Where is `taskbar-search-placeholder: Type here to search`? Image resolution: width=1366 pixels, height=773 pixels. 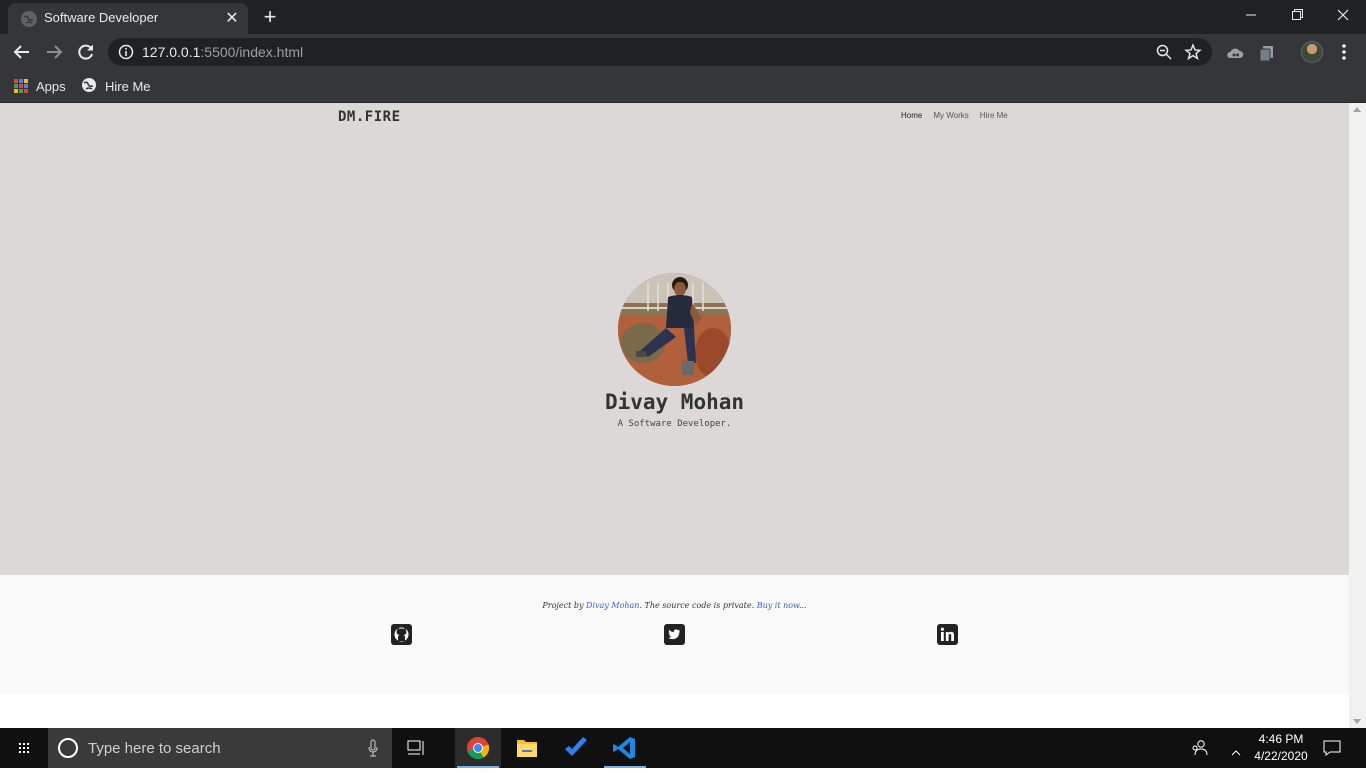
taskbar-search-placeholder: Type here to search is located at coordinates (154, 748).